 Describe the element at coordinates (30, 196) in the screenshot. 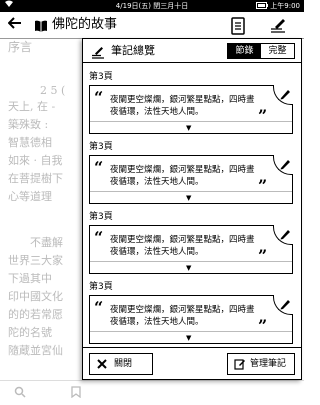

I see `reader-line: 心等道理` at that location.